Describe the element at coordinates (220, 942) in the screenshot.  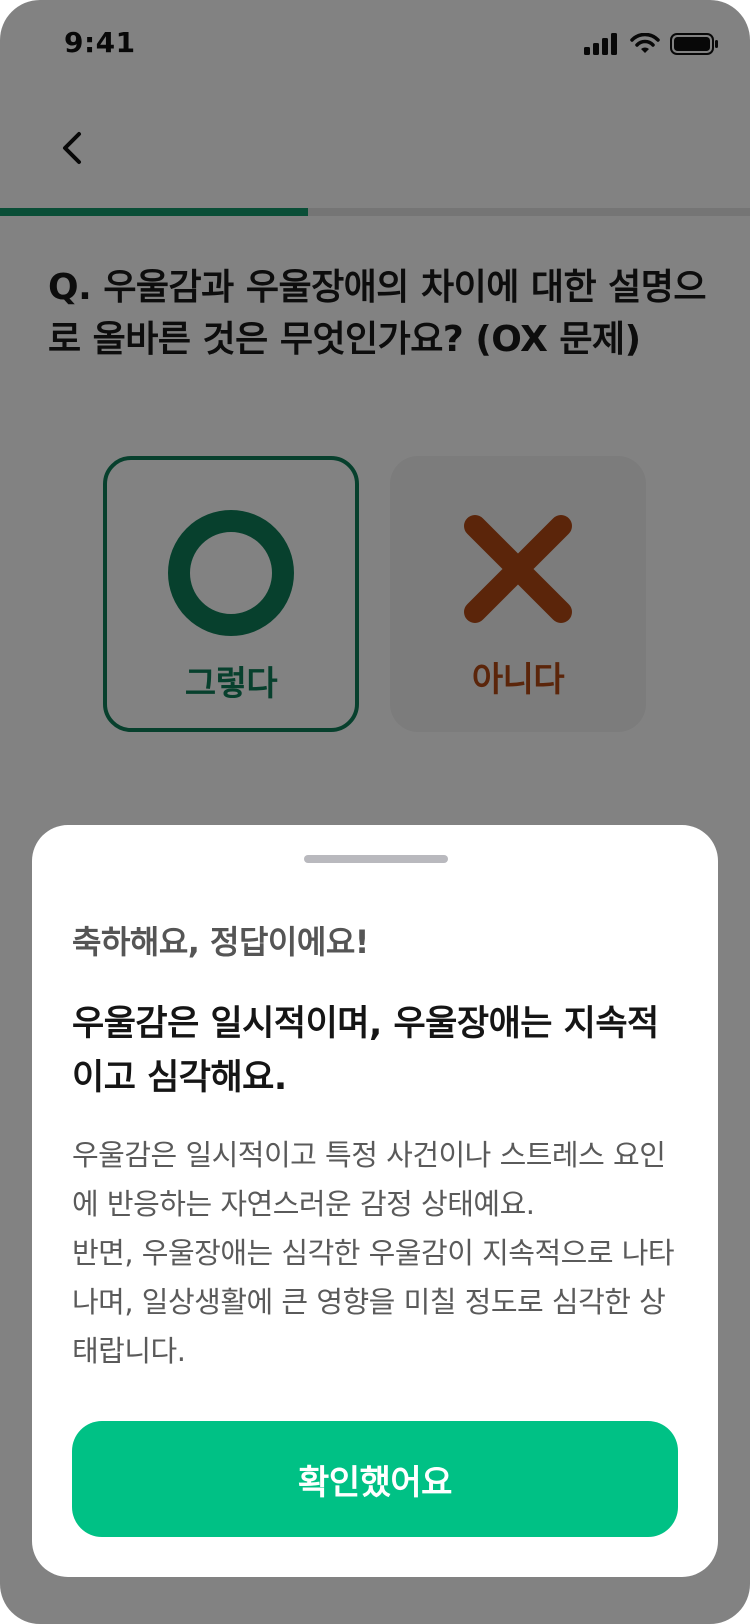
I see `result-status: 축하해요, 정답이에요!` at that location.